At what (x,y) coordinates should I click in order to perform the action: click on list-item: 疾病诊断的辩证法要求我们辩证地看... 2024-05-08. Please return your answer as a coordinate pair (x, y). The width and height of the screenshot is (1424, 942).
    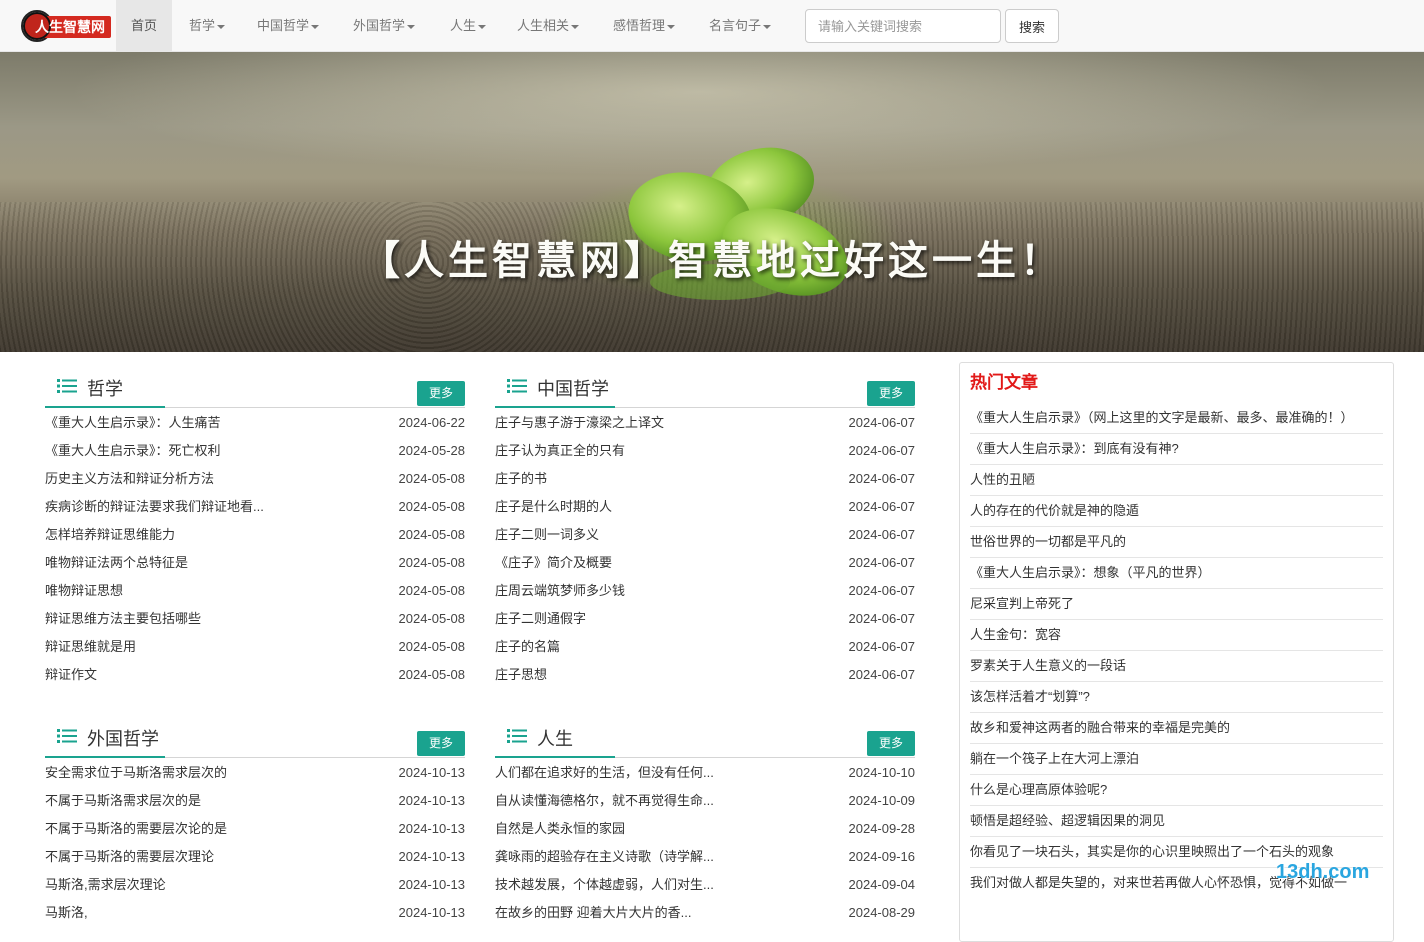
    Looking at the image, I should click on (255, 507).